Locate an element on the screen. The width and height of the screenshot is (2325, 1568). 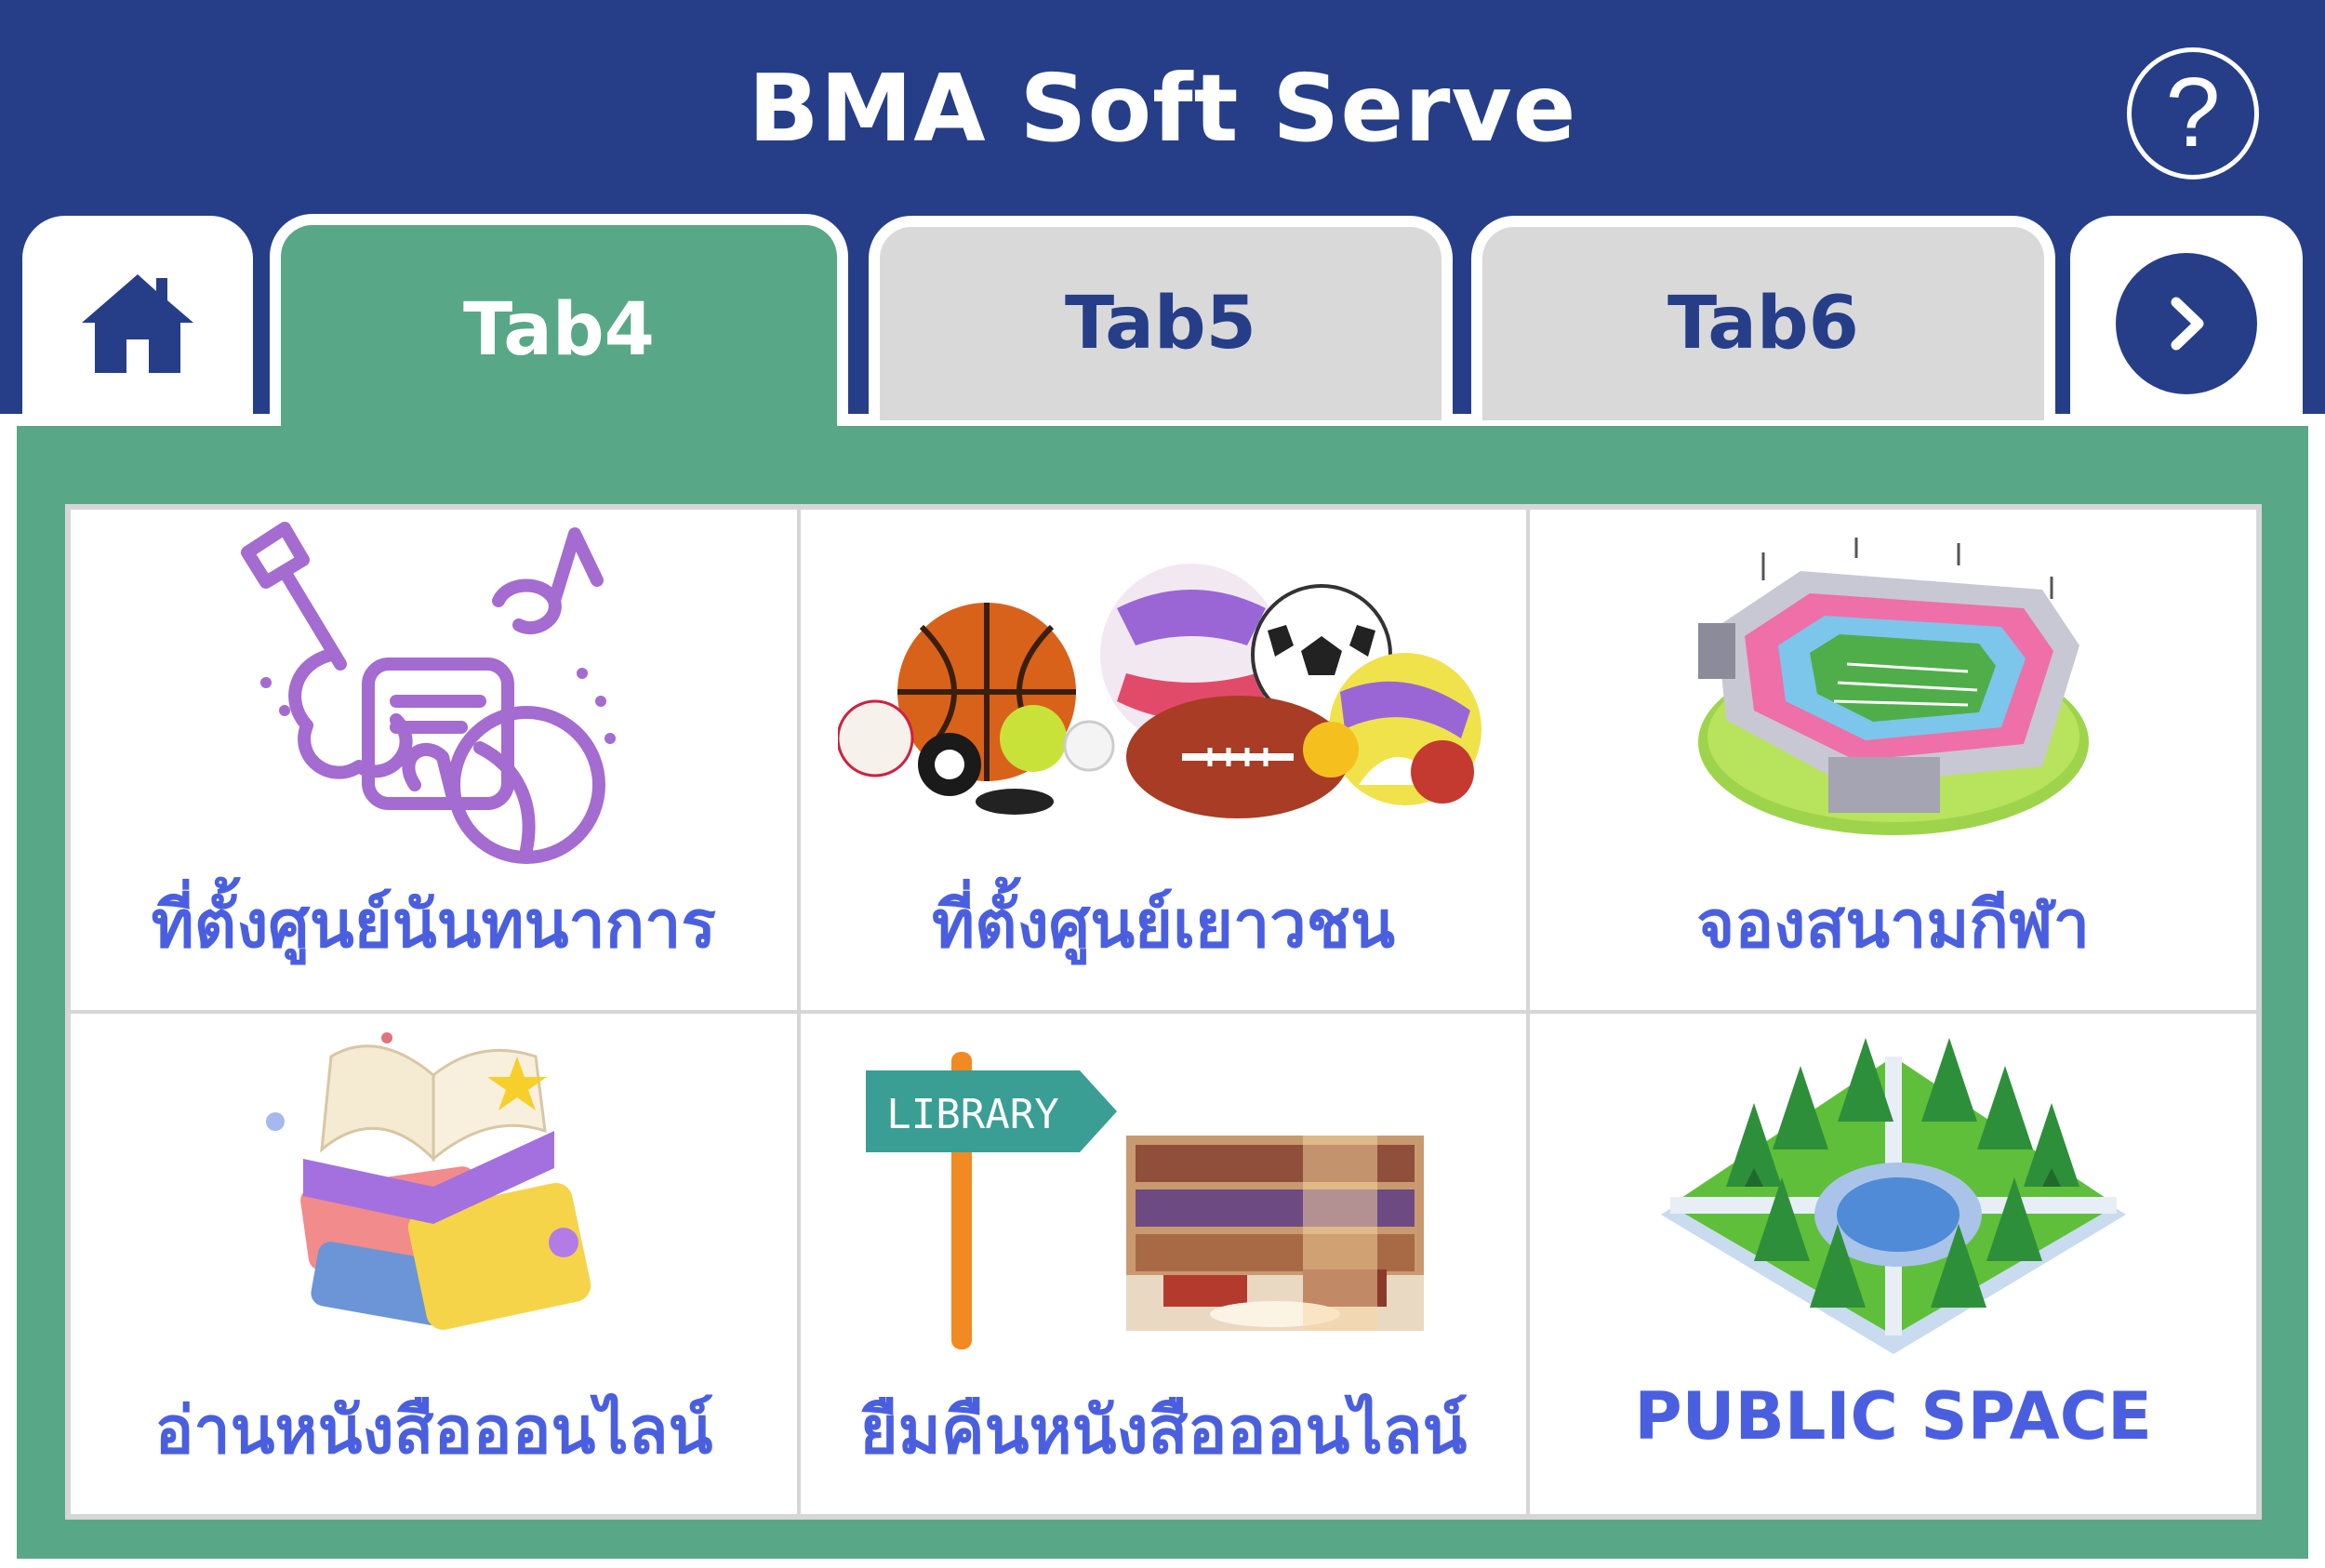
tile-borrow-return-books: LIBRARY ยืมคืนหนังสือออนไลน์ is located at coordinates (1163, 1264).